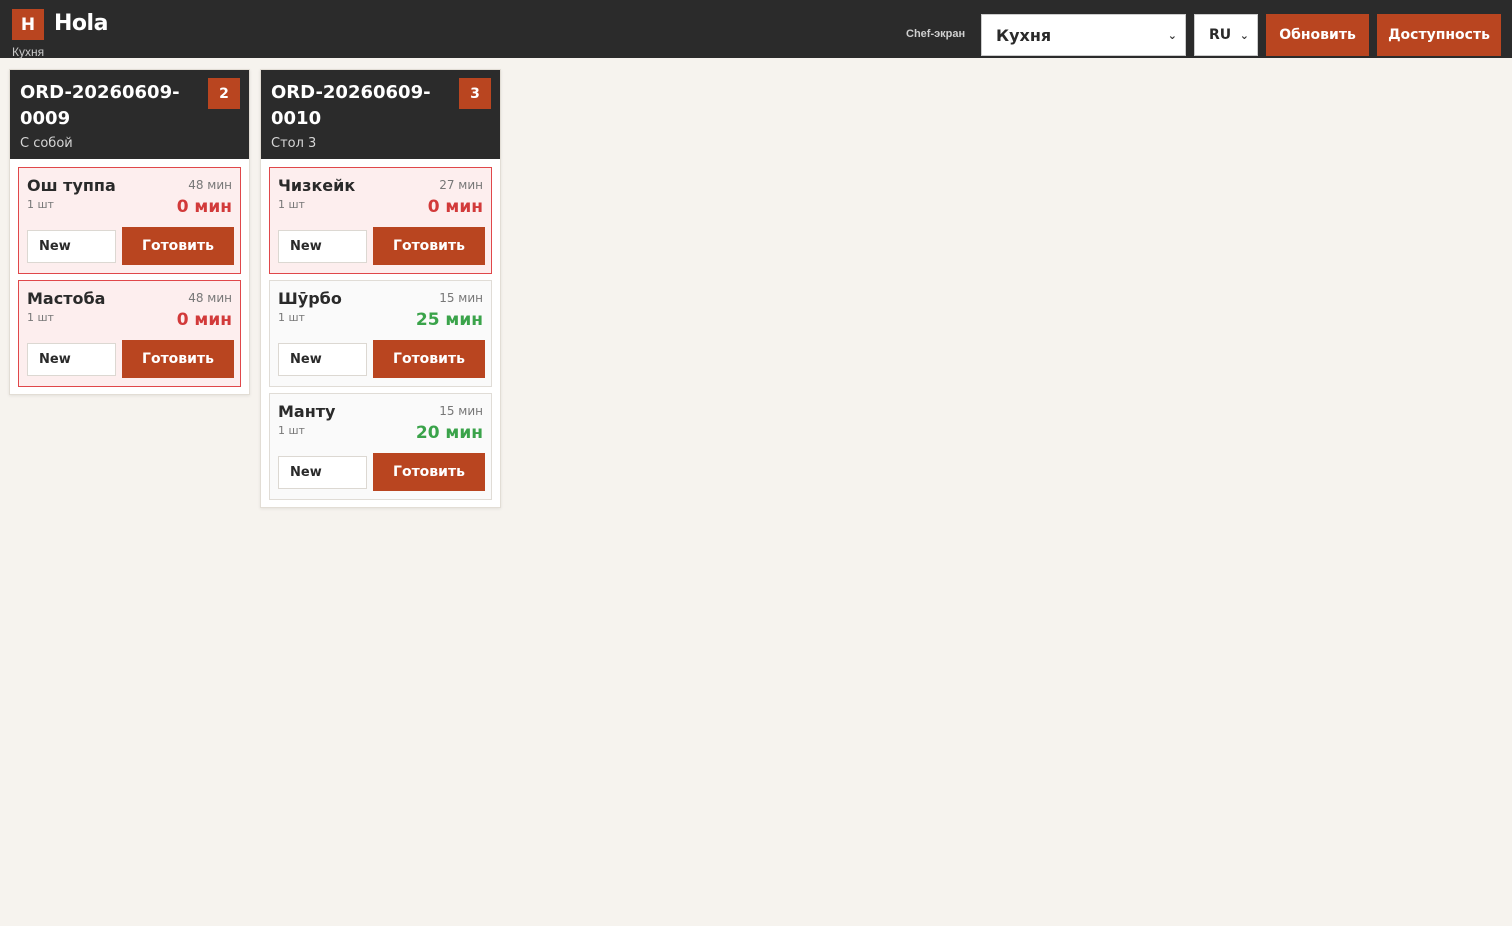 The image size is (1512, 926). Describe the element at coordinates (449, 320) in the screenshot. I see `item-remaining-time: 25 мин` at that location.